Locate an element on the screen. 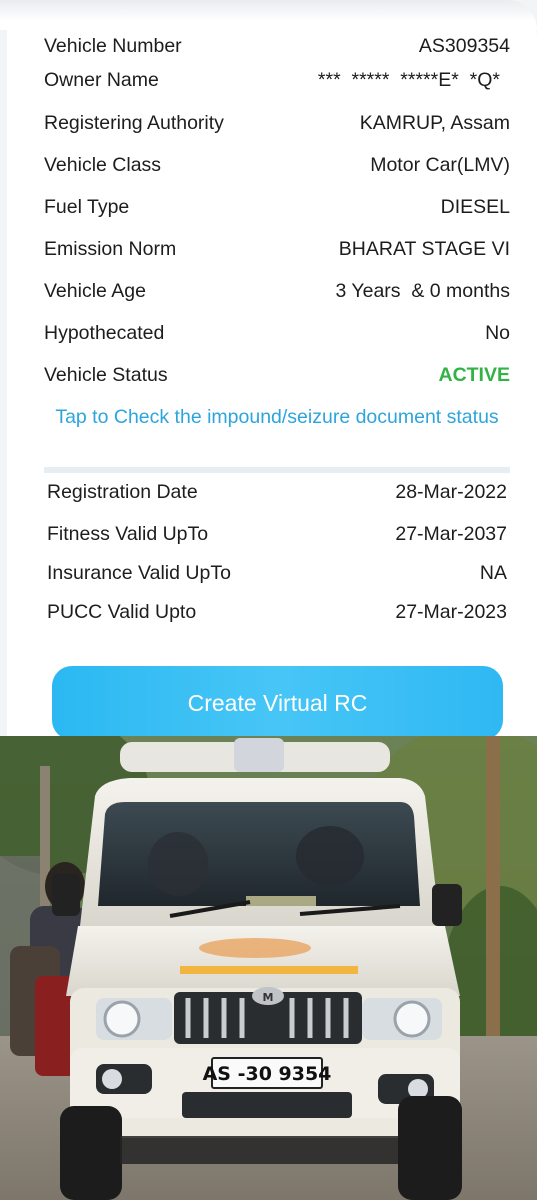  detail-label: Emission Norm is located at coordinates (110, 249).